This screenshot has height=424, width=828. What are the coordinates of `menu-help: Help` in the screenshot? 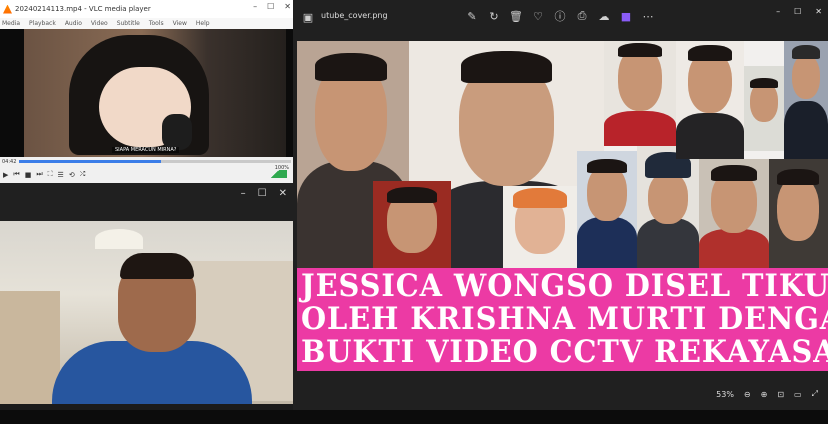 It's located at (203, 23).